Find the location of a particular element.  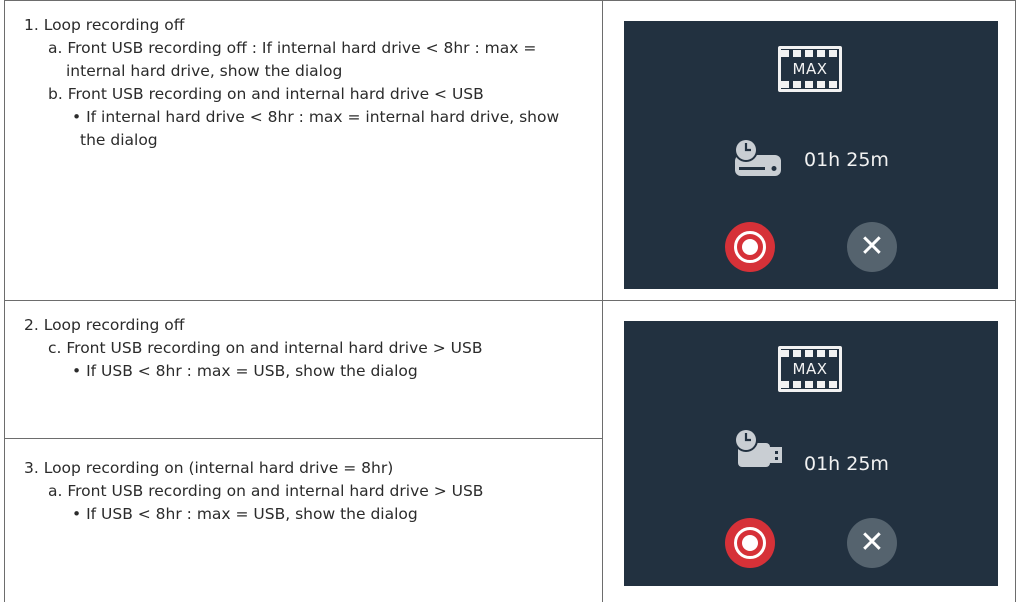

row1-heading: 1. Loop recording off is located at coordinates (104, 25).